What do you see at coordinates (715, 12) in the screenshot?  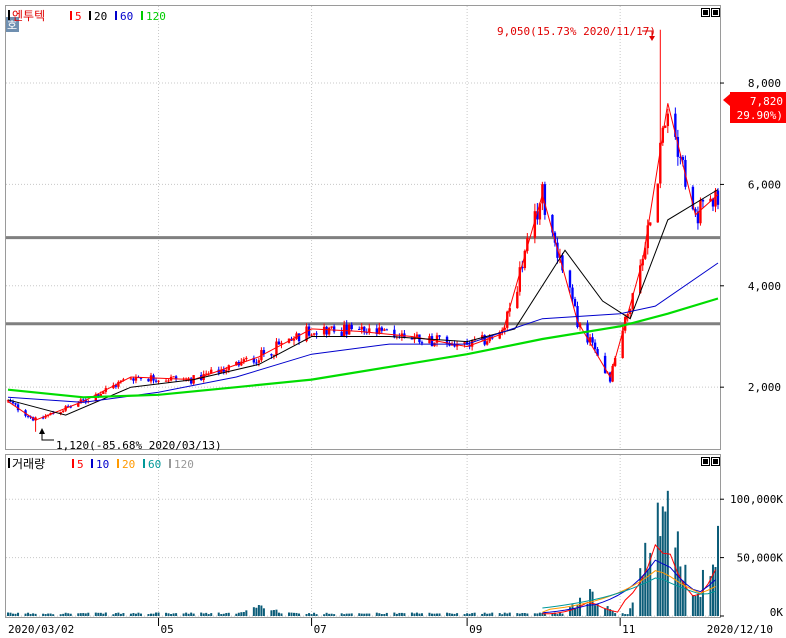 I see `price-panel-close-button` at bounding box center [715, 12].